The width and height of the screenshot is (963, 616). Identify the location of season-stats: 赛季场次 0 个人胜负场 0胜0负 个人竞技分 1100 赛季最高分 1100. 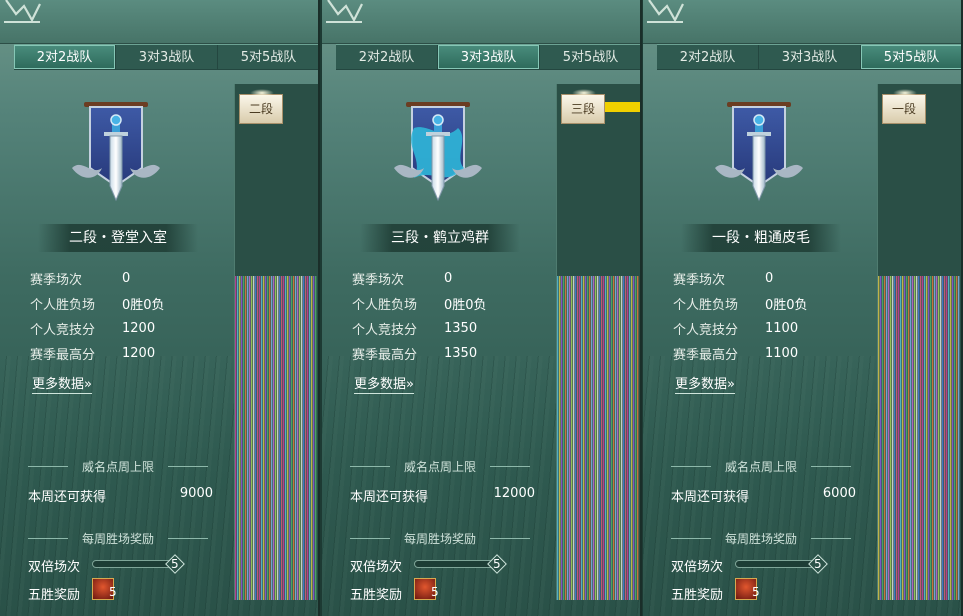
(773, 316).